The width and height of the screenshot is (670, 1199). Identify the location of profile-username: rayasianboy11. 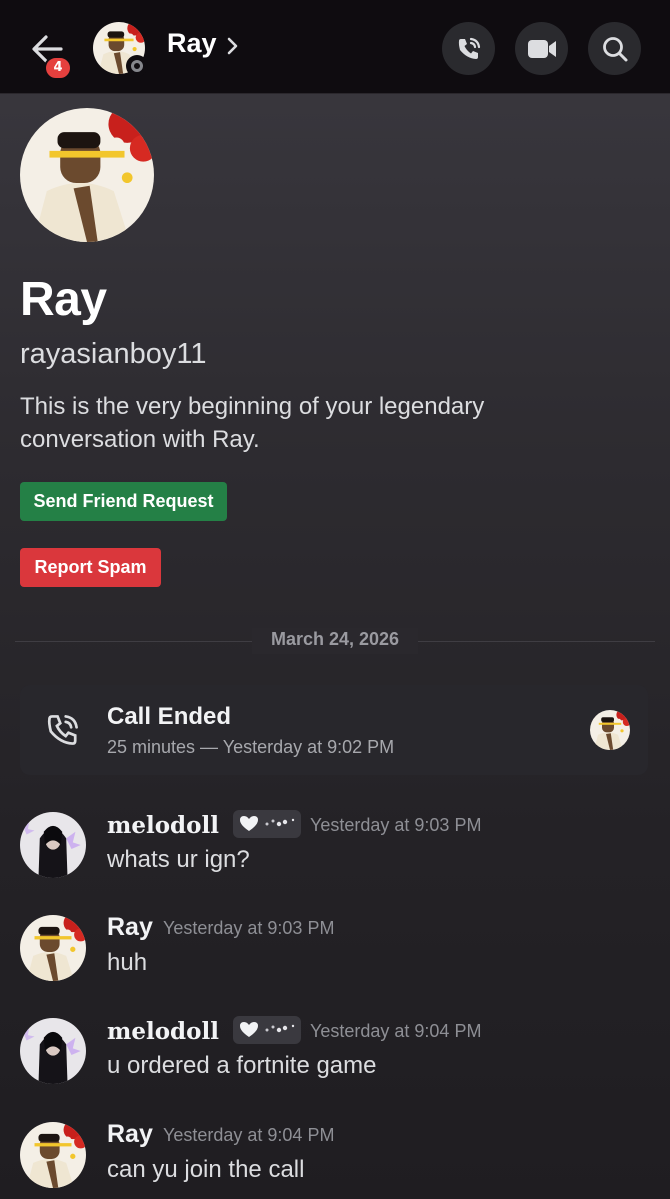
(113, 354).